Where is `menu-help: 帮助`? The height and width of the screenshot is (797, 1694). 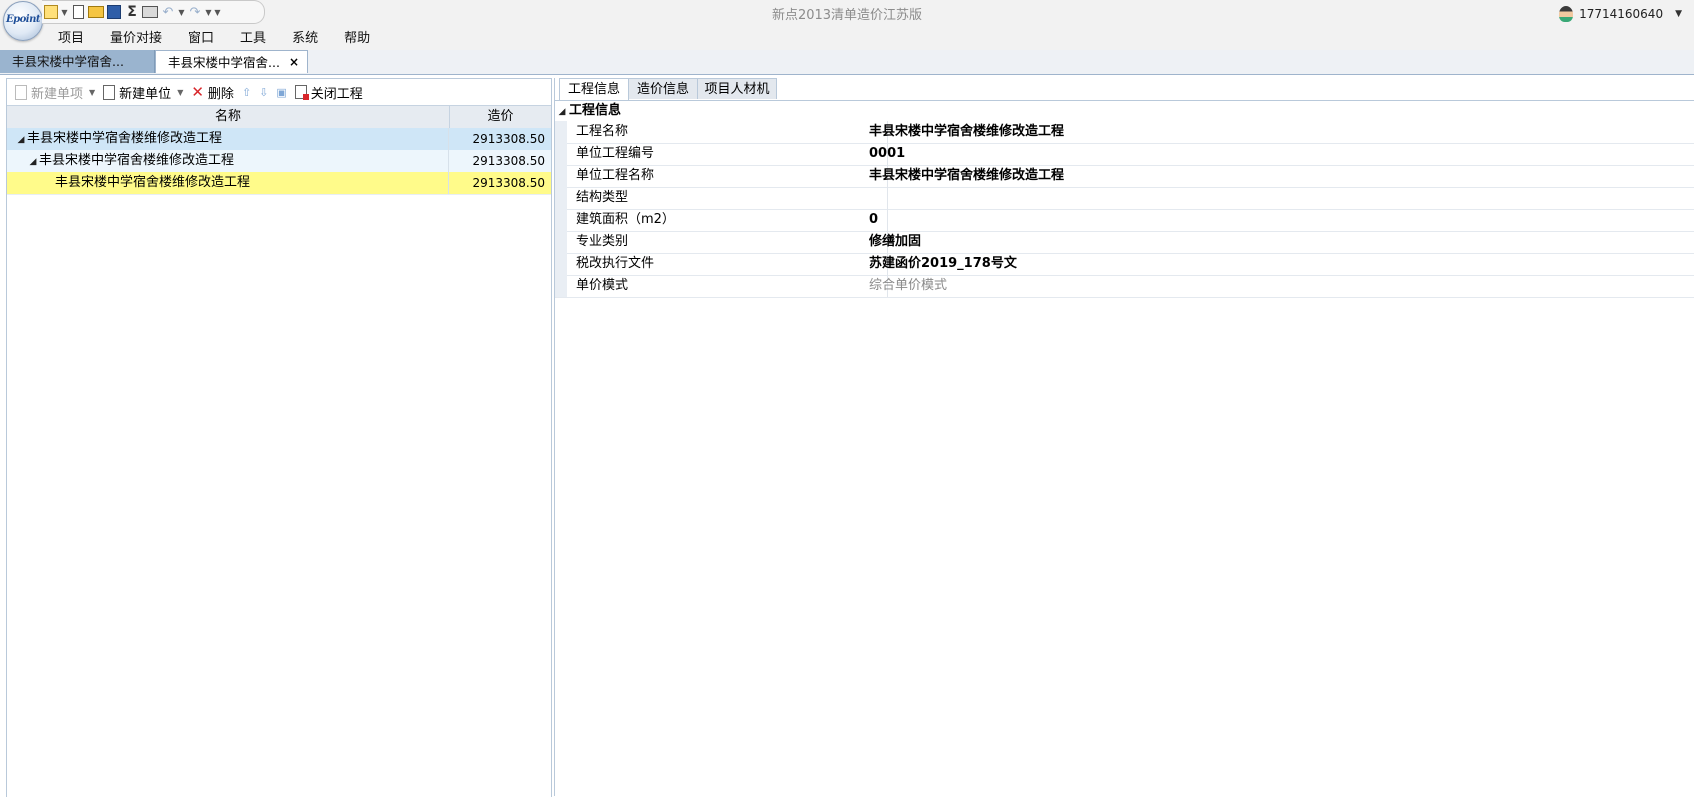
menu-help: 帮助 is located at coordinates (357, 39).